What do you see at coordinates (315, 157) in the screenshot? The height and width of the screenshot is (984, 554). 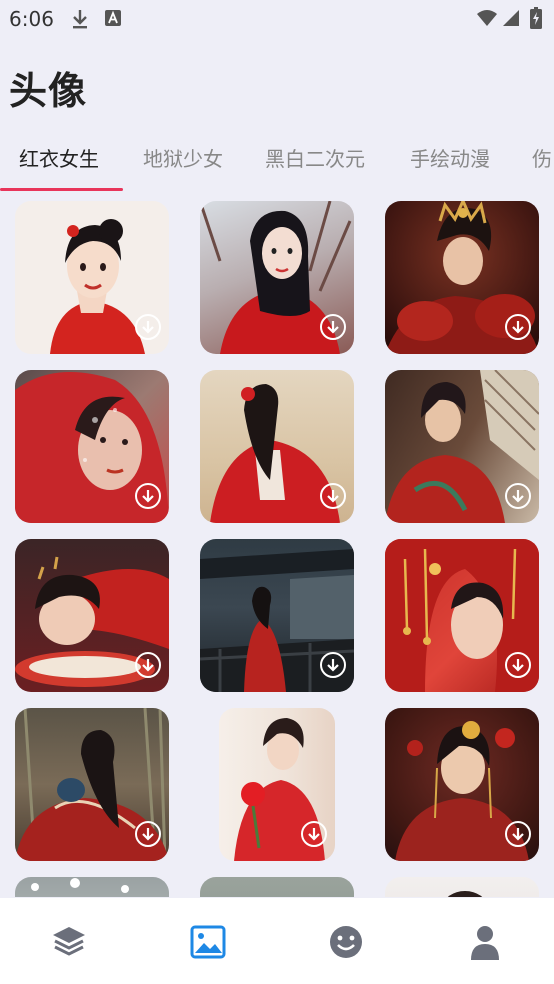 I see `tab-bw-anime: 黑白二次元` at bounding box center [315, 157].